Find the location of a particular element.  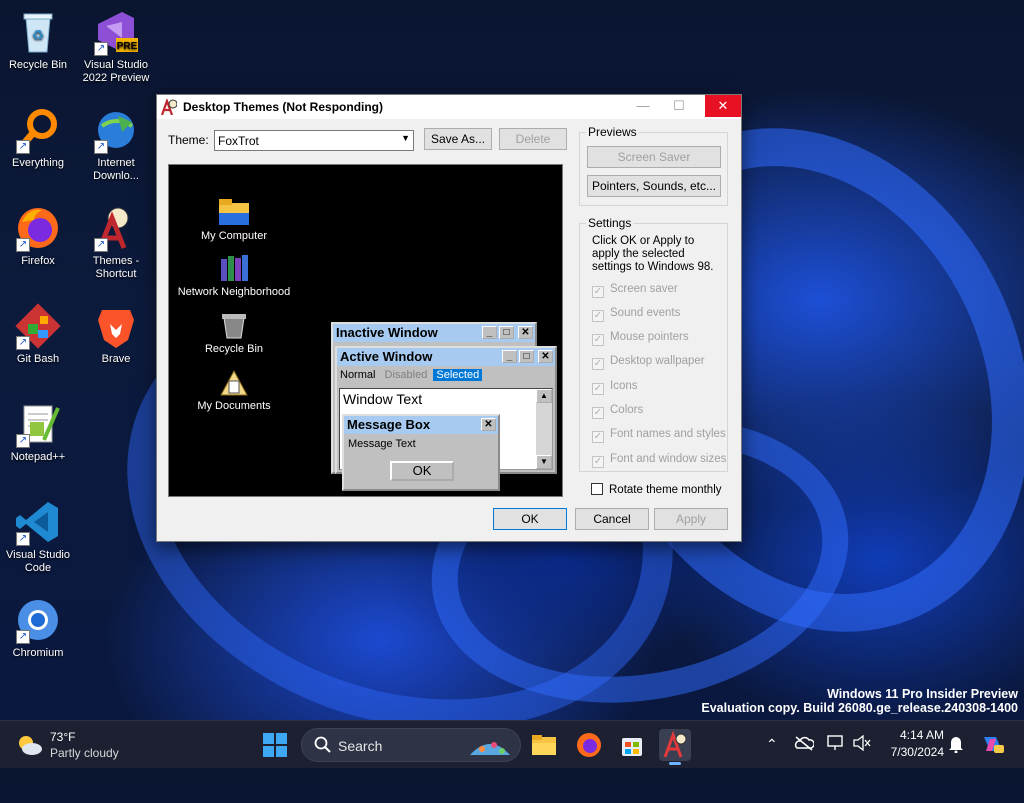

chk-screen-saver: ✓ Screen saver is located at coordinates (635, 290).